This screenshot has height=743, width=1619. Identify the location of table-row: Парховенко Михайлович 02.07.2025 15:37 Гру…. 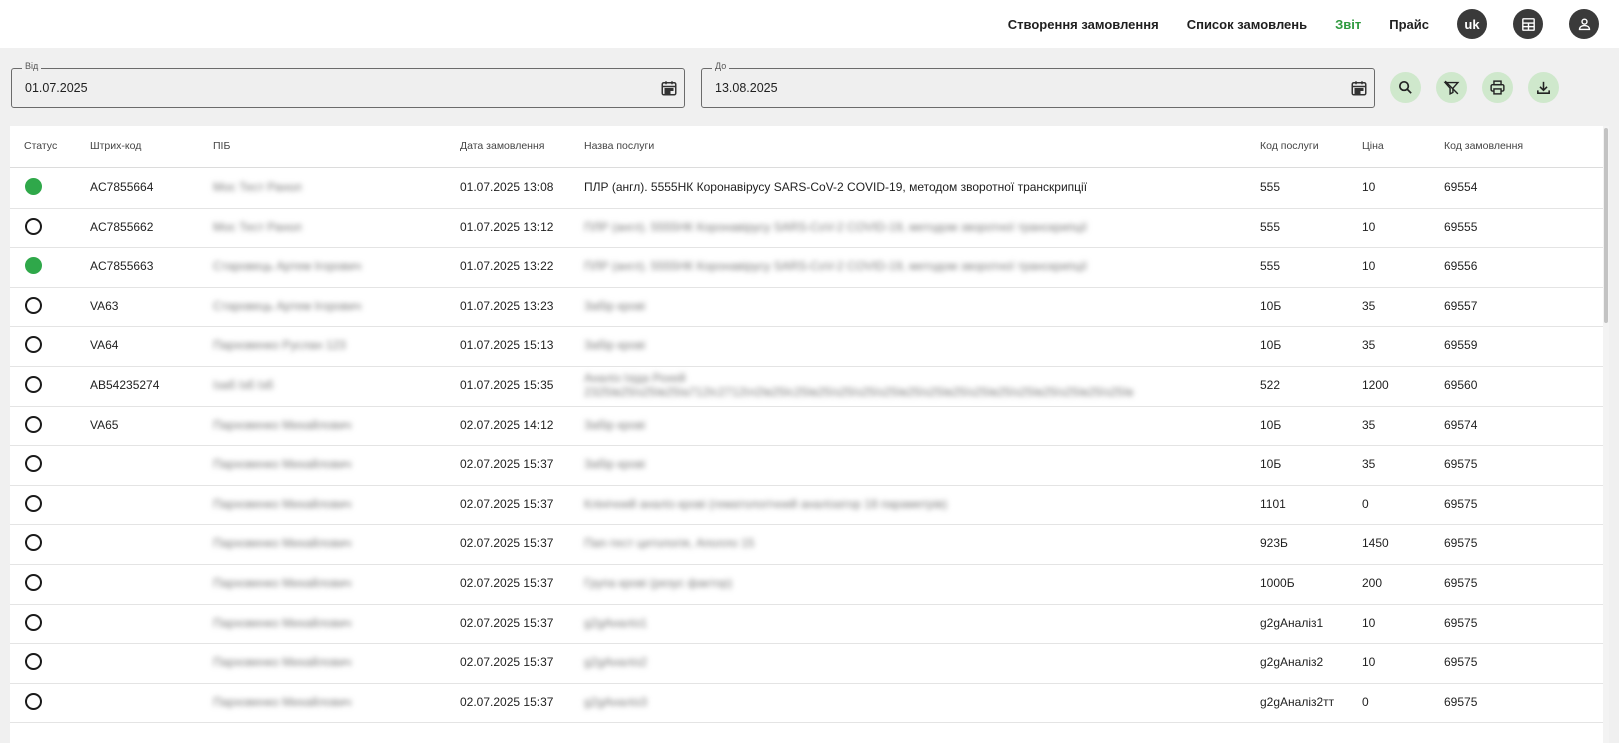
(806, 584).